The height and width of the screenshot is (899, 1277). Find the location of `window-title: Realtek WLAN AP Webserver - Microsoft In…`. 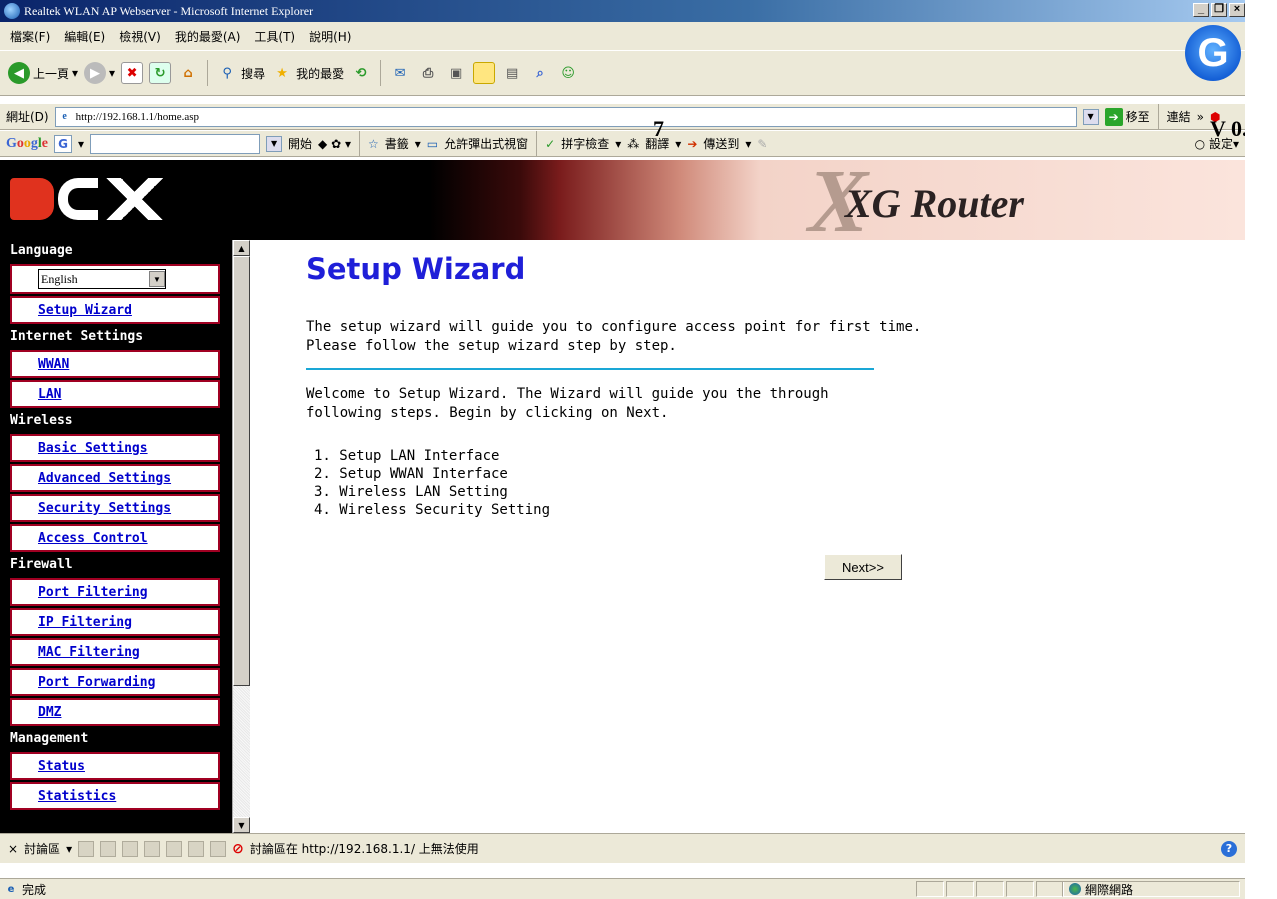

window-title: Realtek WLAN AP Webserver - Microsoft In… is located at coordinates (169, 10).